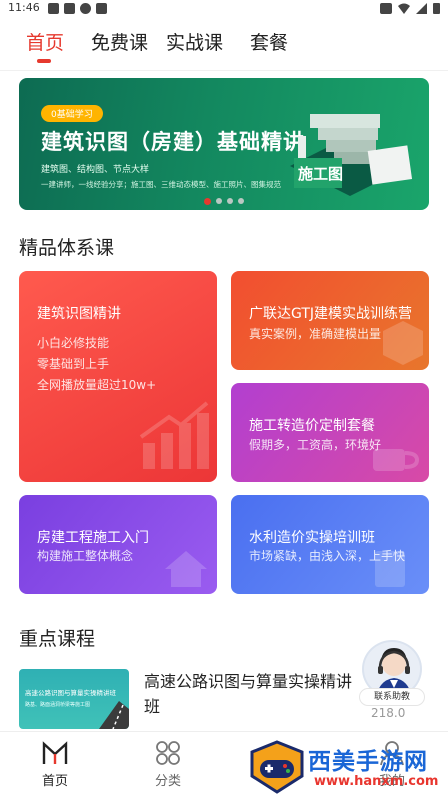  Describe the element at coordinates (173, 142) in the screenshot. I see `banner-title: 建筑识图（房建）基础精讲` at that location.